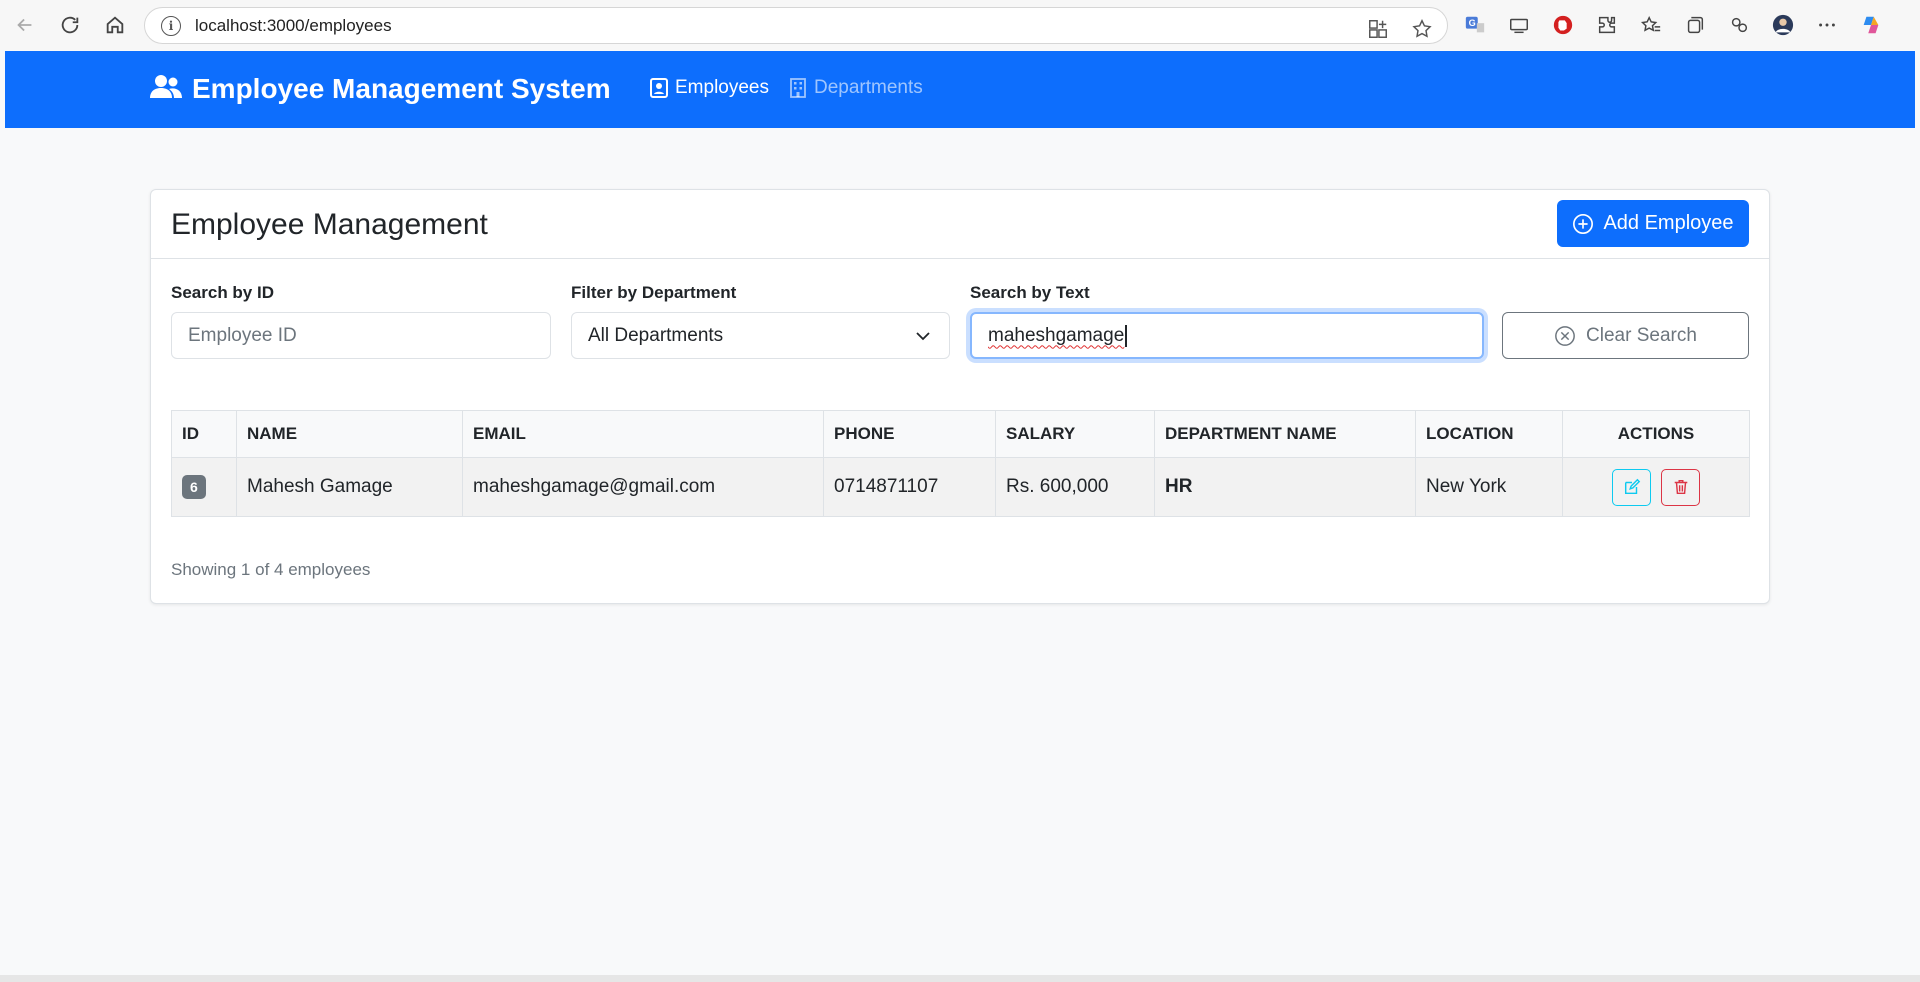 The width and height of the screenshot is (1920, 982). What do you see at coordinates (115, 25) in the screenshot?
I see `home-icon` at bounding box center [115, 25].